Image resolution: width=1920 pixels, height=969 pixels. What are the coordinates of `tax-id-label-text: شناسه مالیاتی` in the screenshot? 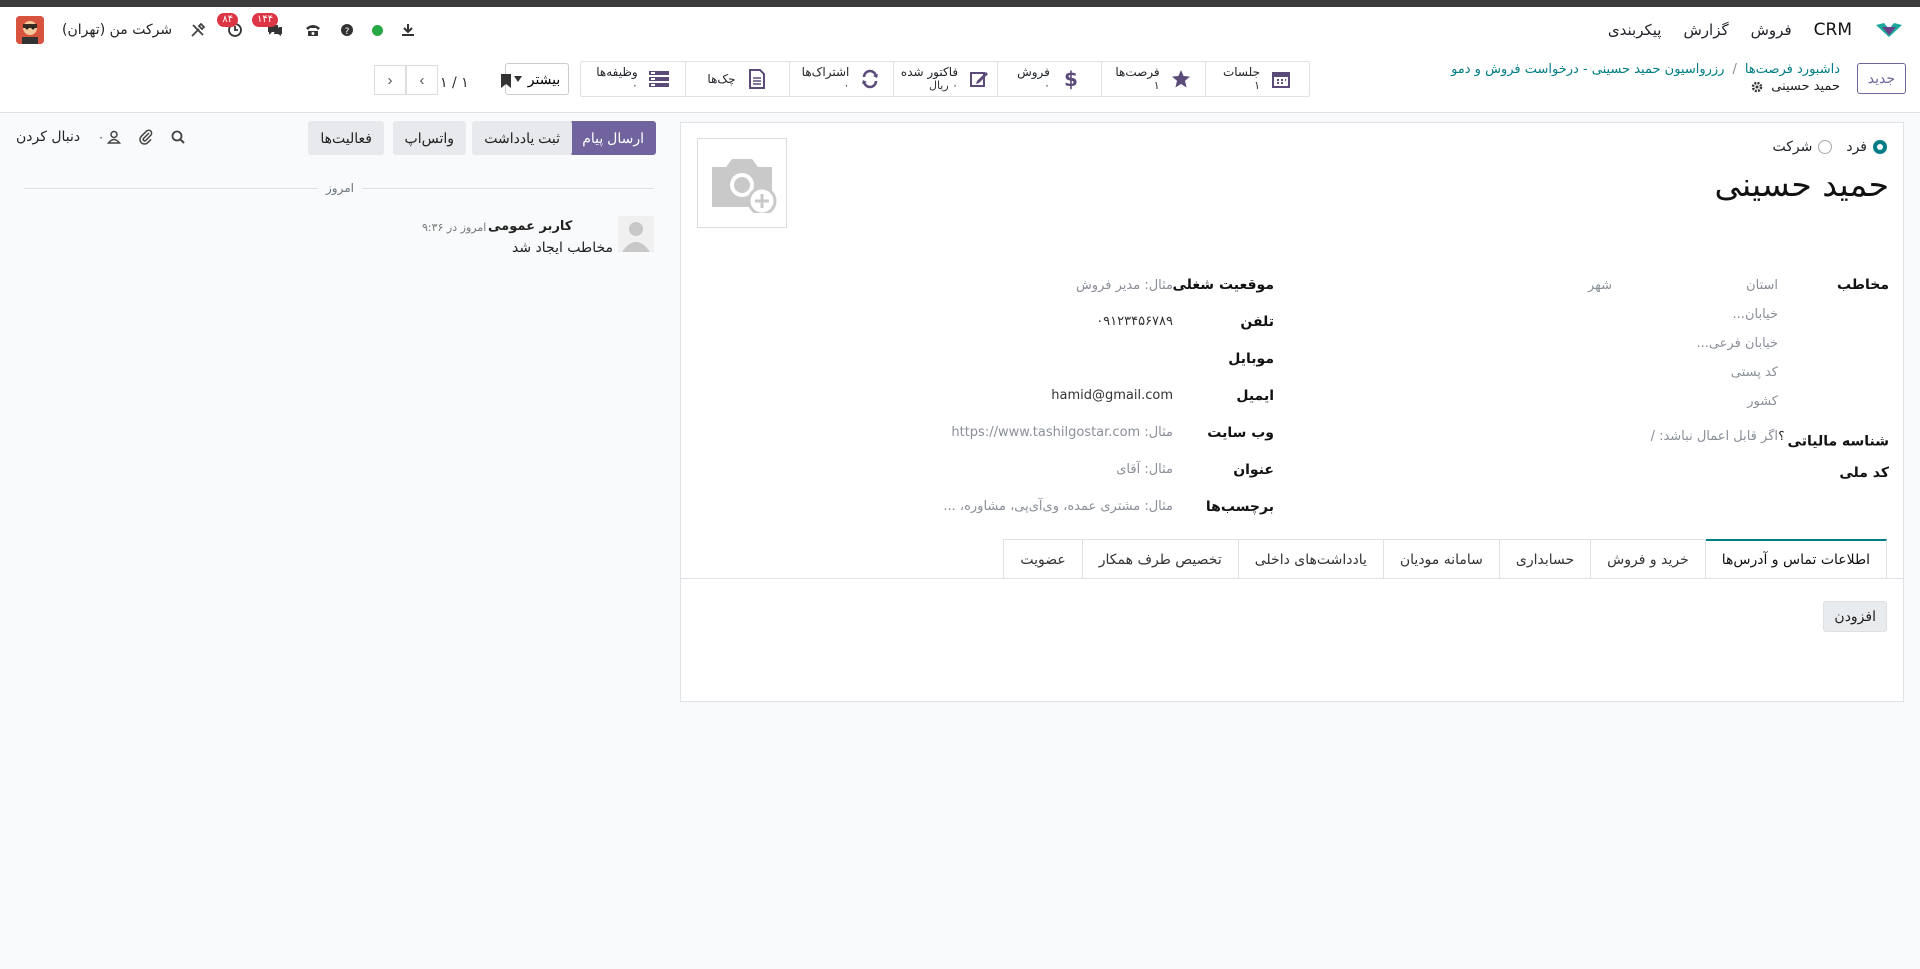 It's located at (1838, 441).